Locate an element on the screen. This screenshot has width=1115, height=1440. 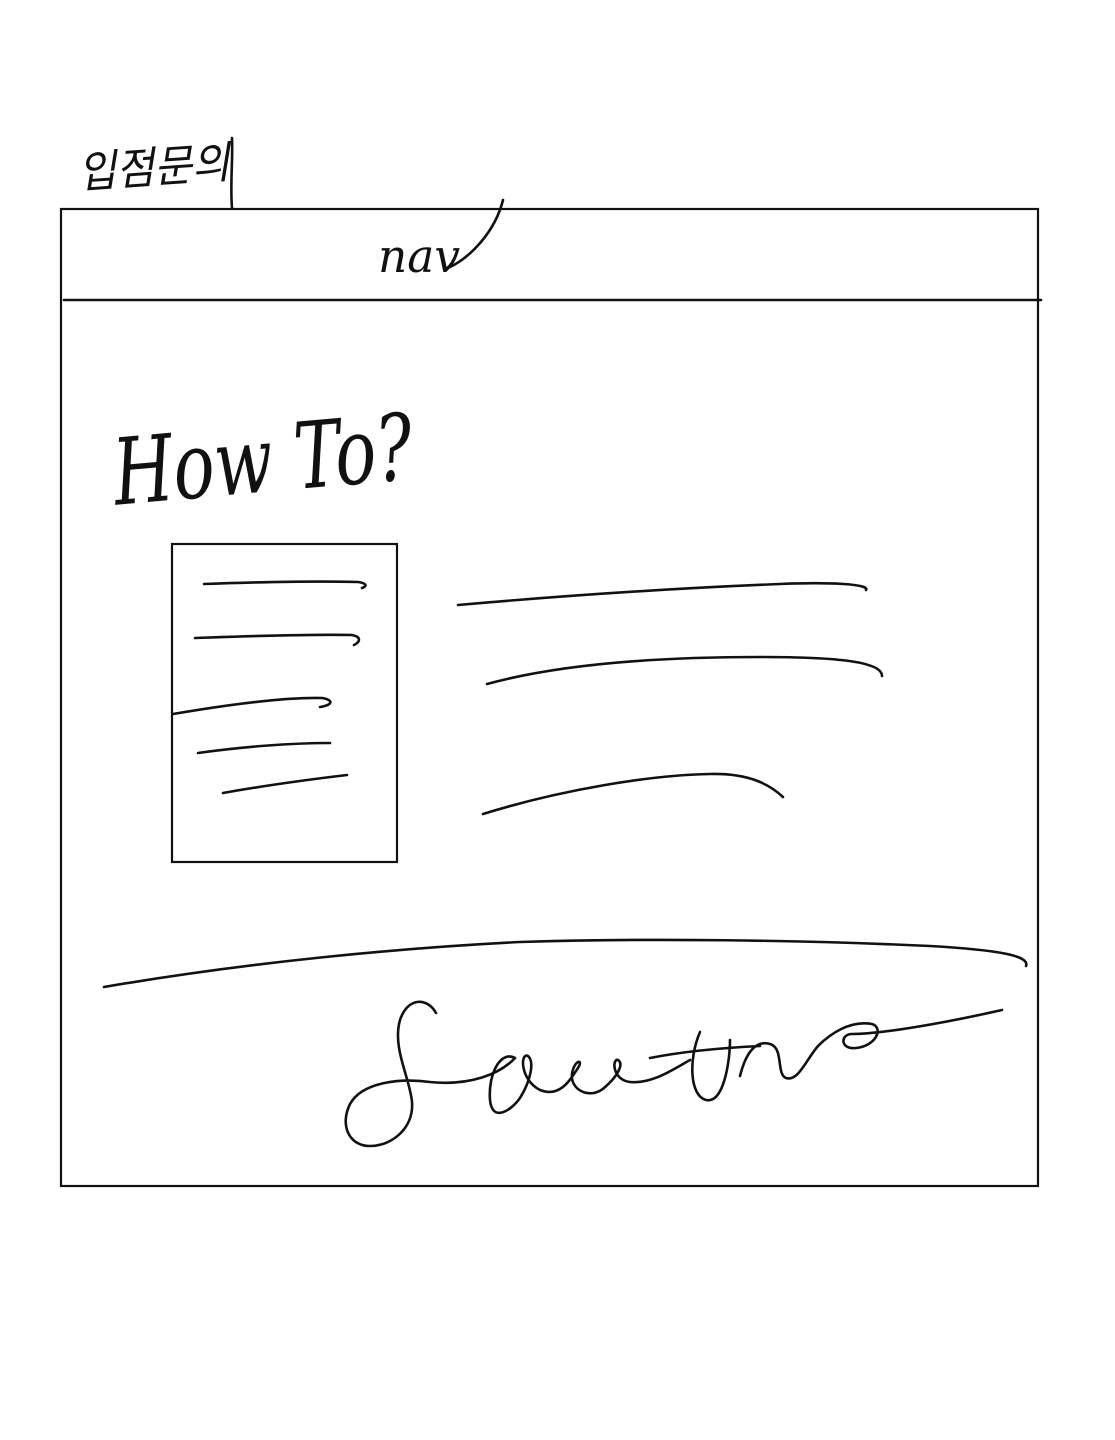
footer-divider is located at coordinates (565, 963).